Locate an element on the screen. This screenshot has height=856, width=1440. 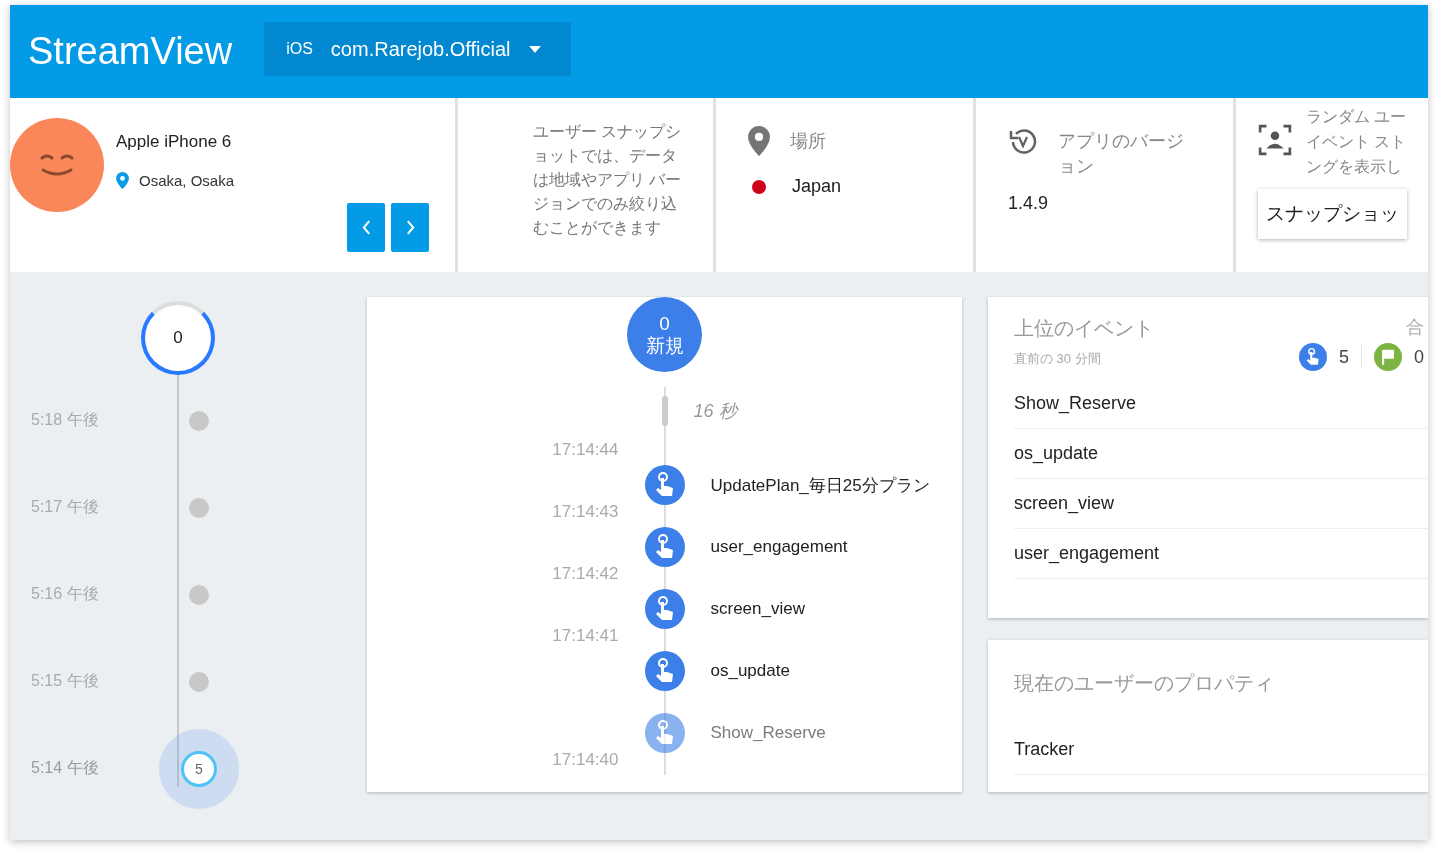
top-event-item: os_update is located at coordinates (1221, 454).